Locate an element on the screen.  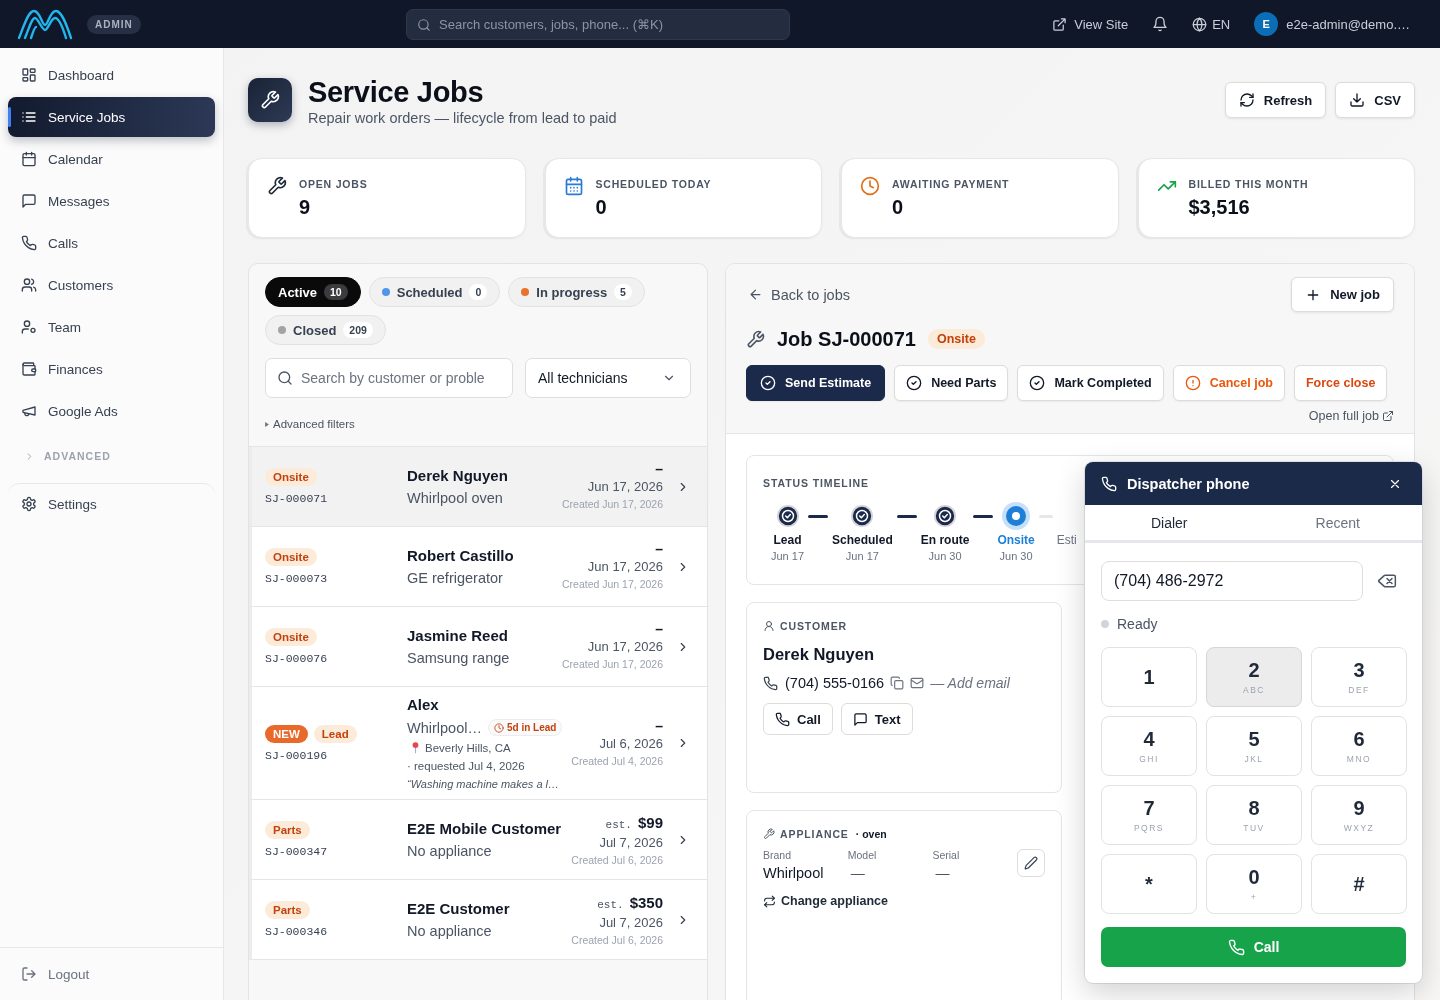
job-id: SJ-000076 is located at coordinates (297, 658).